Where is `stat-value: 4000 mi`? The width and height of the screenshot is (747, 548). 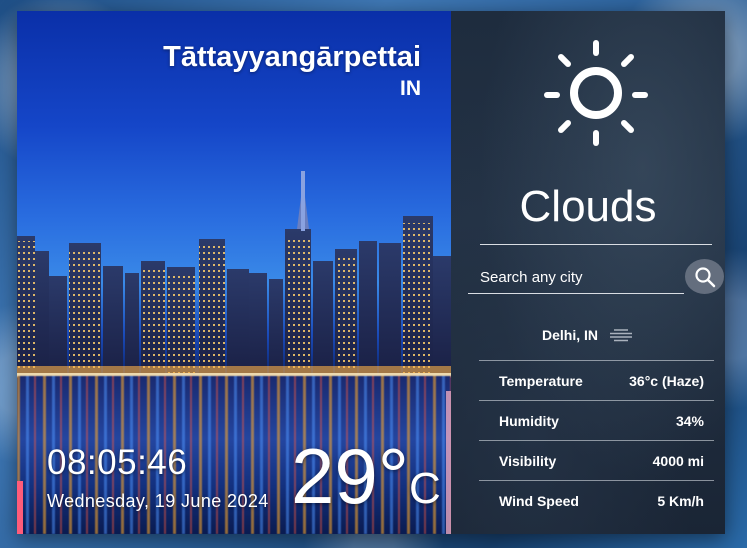 stat-value: 4000 mi is located at coordinates (678, 460).